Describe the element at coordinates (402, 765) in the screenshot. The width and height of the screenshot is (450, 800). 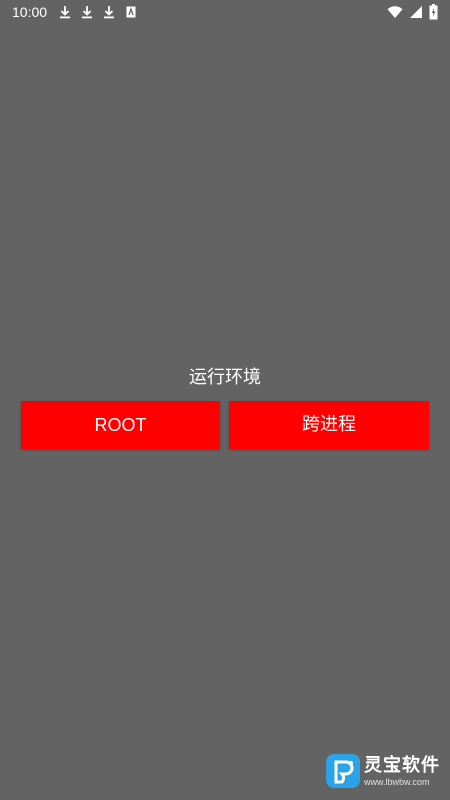
I see `watermark-title: 灵宝软件` at that location.